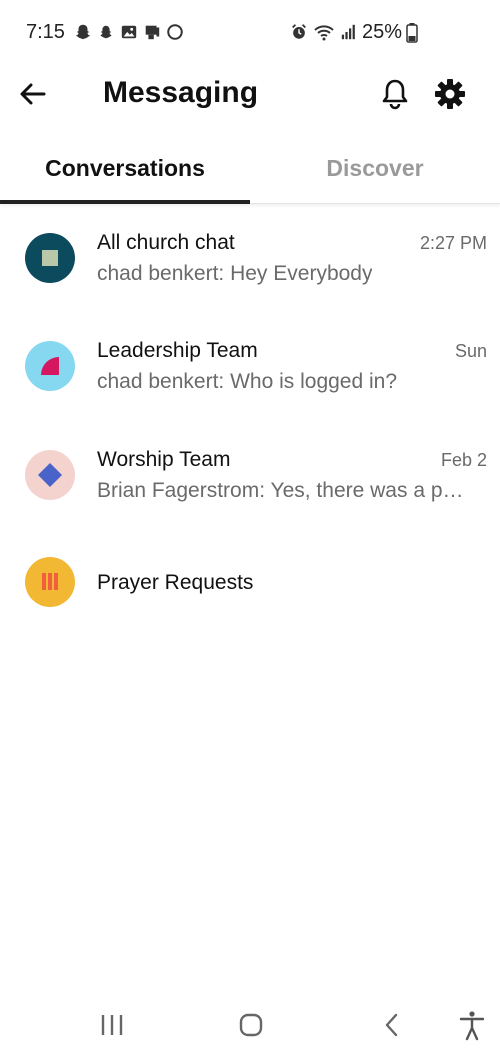 The height and width of the screenshot is (1055, 500). What do you see at coordinates (166, 242) in the screenshot?
I see `conversation-name: All church chat` at bounding box center [166, 242].